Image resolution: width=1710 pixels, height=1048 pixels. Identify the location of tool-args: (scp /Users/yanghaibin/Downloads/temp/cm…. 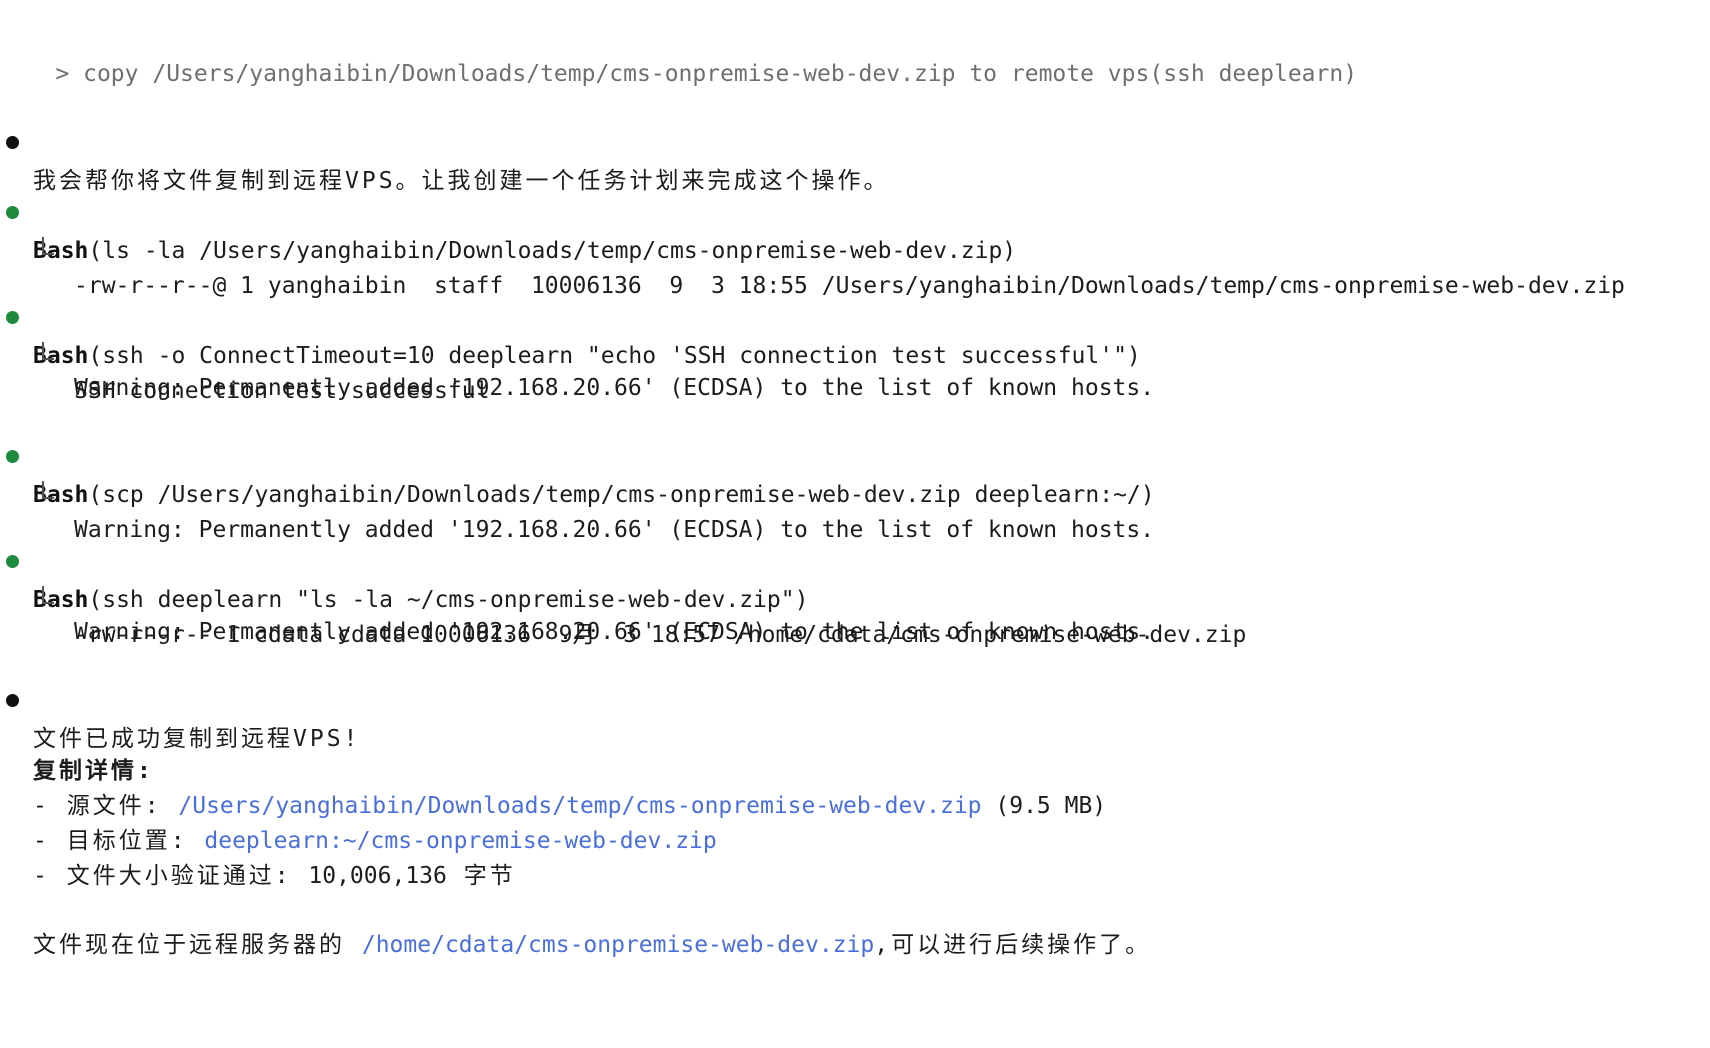
(621, 495).